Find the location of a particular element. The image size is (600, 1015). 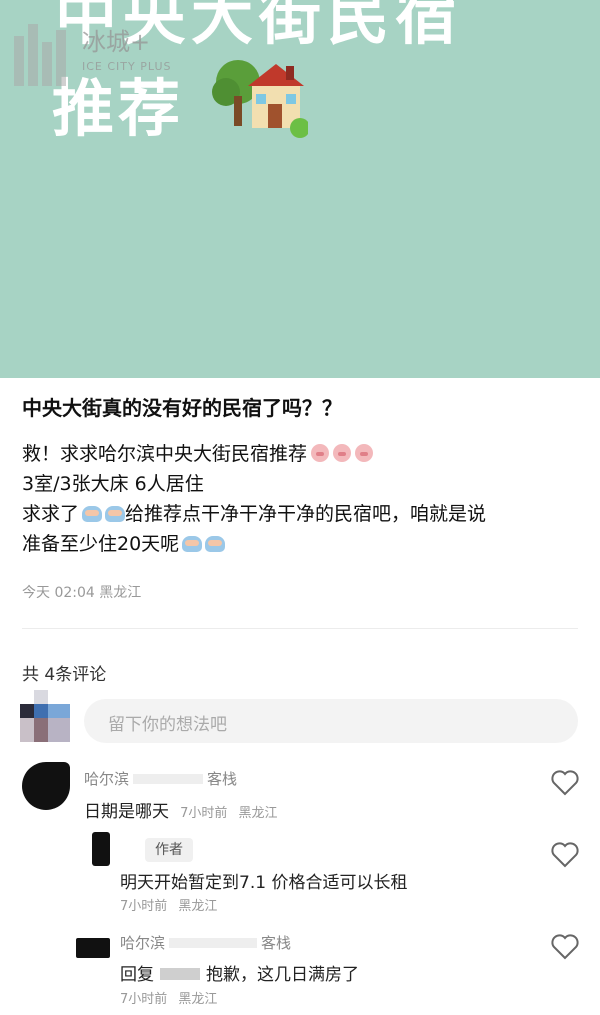

comment-input-placeholder: 留下你的想法吧 is located at coordinates (167, 725).